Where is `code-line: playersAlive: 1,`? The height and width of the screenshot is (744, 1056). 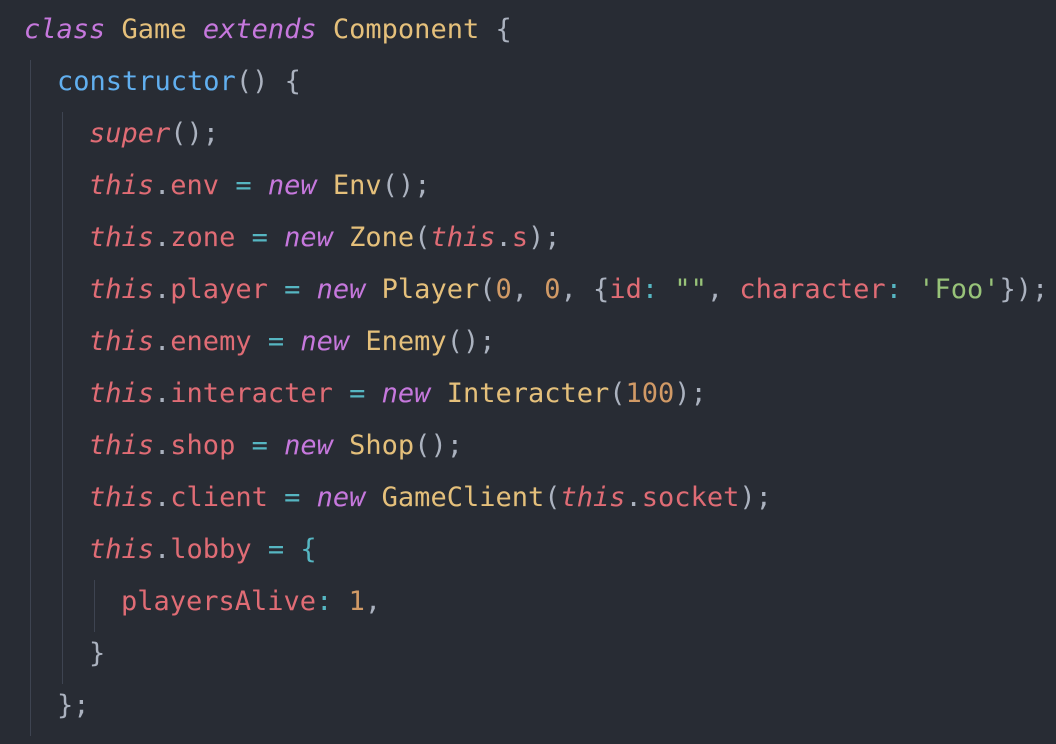 code-line: playersAlive: 1, is located at coordinates (251, 602).